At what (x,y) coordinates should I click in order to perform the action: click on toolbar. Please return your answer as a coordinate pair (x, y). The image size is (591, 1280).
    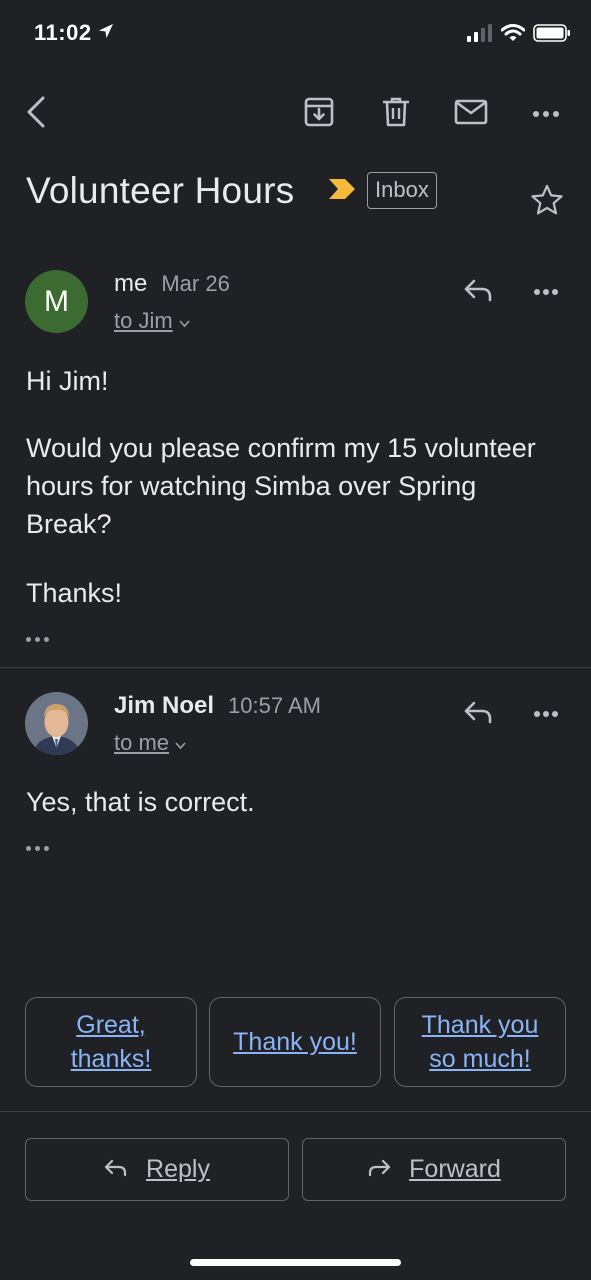
    Looking at the image, I should click on (295, 114).